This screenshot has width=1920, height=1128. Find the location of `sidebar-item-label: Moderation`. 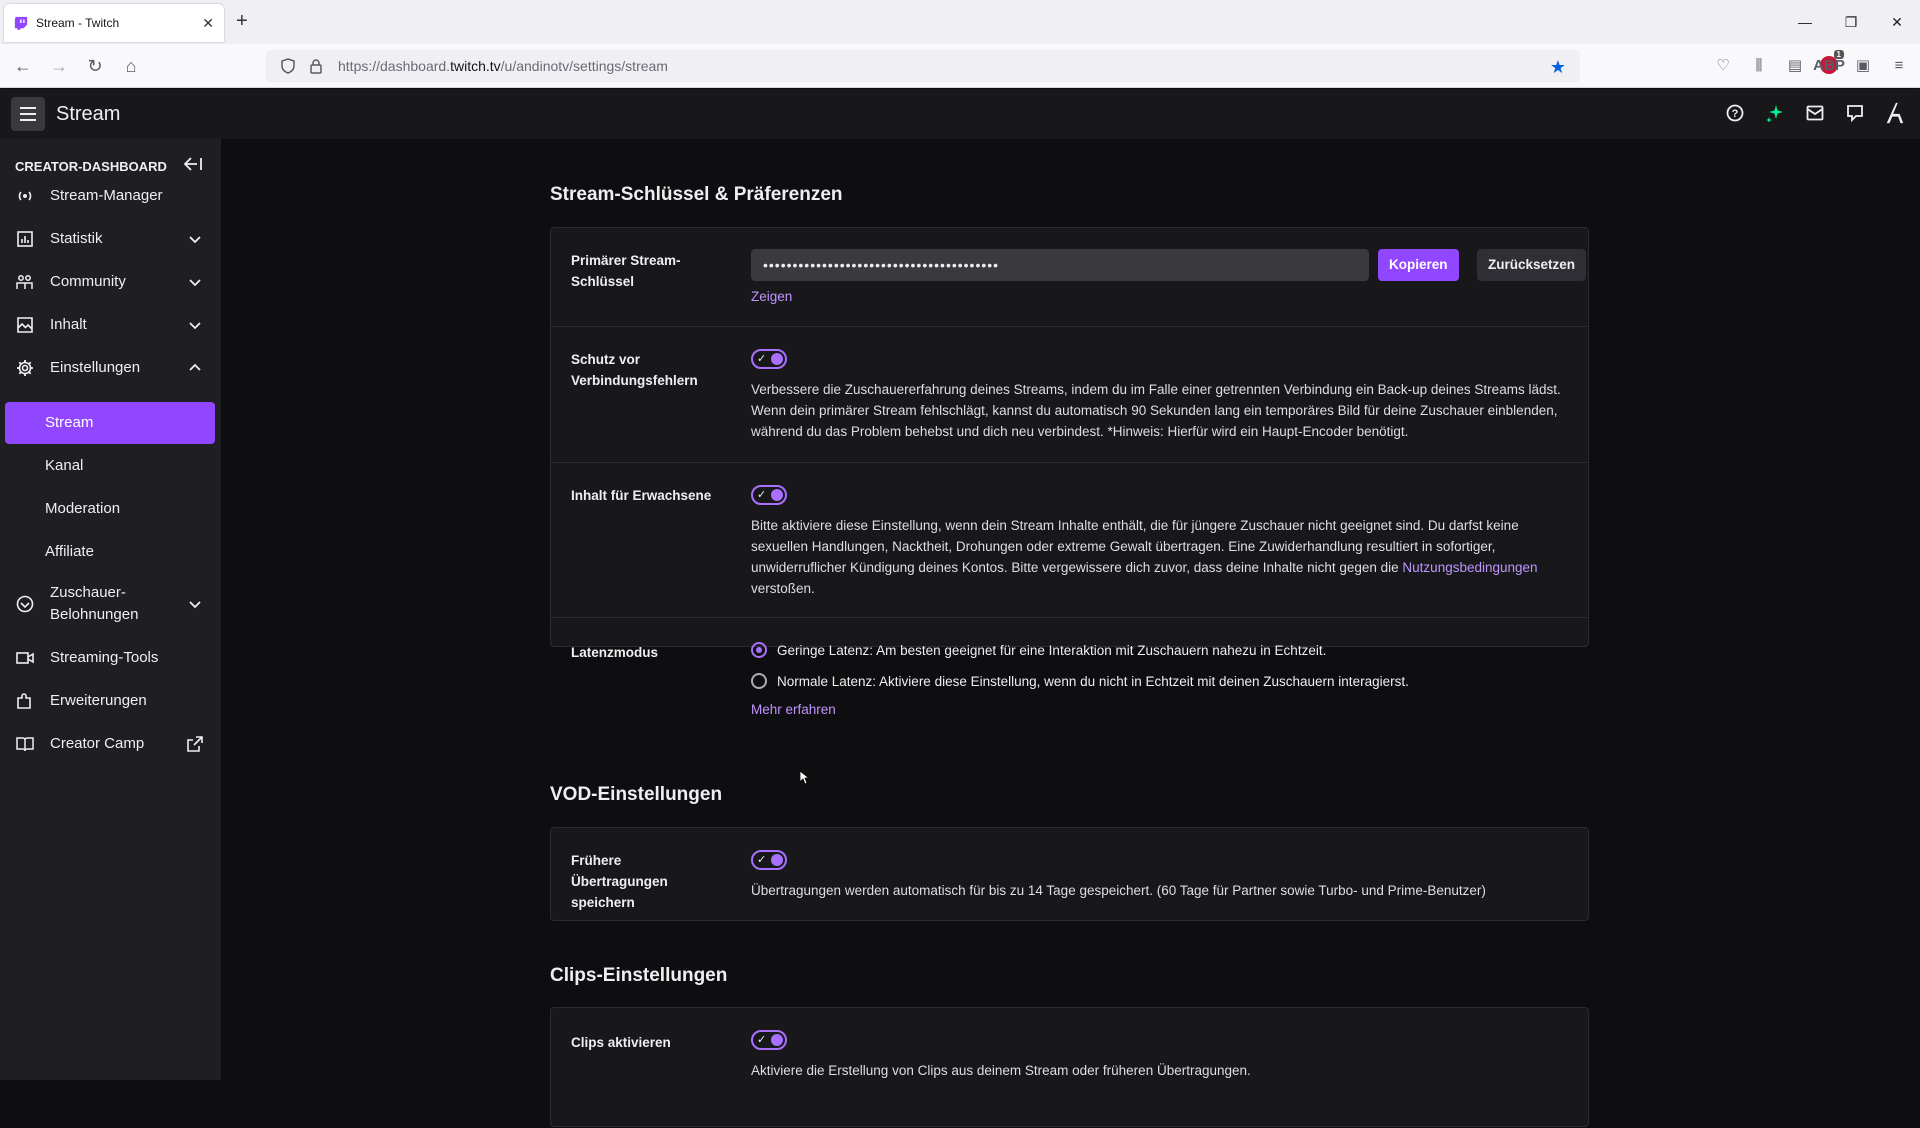

sidebar-item-label: Moderation is located at coordinates (83, 508).